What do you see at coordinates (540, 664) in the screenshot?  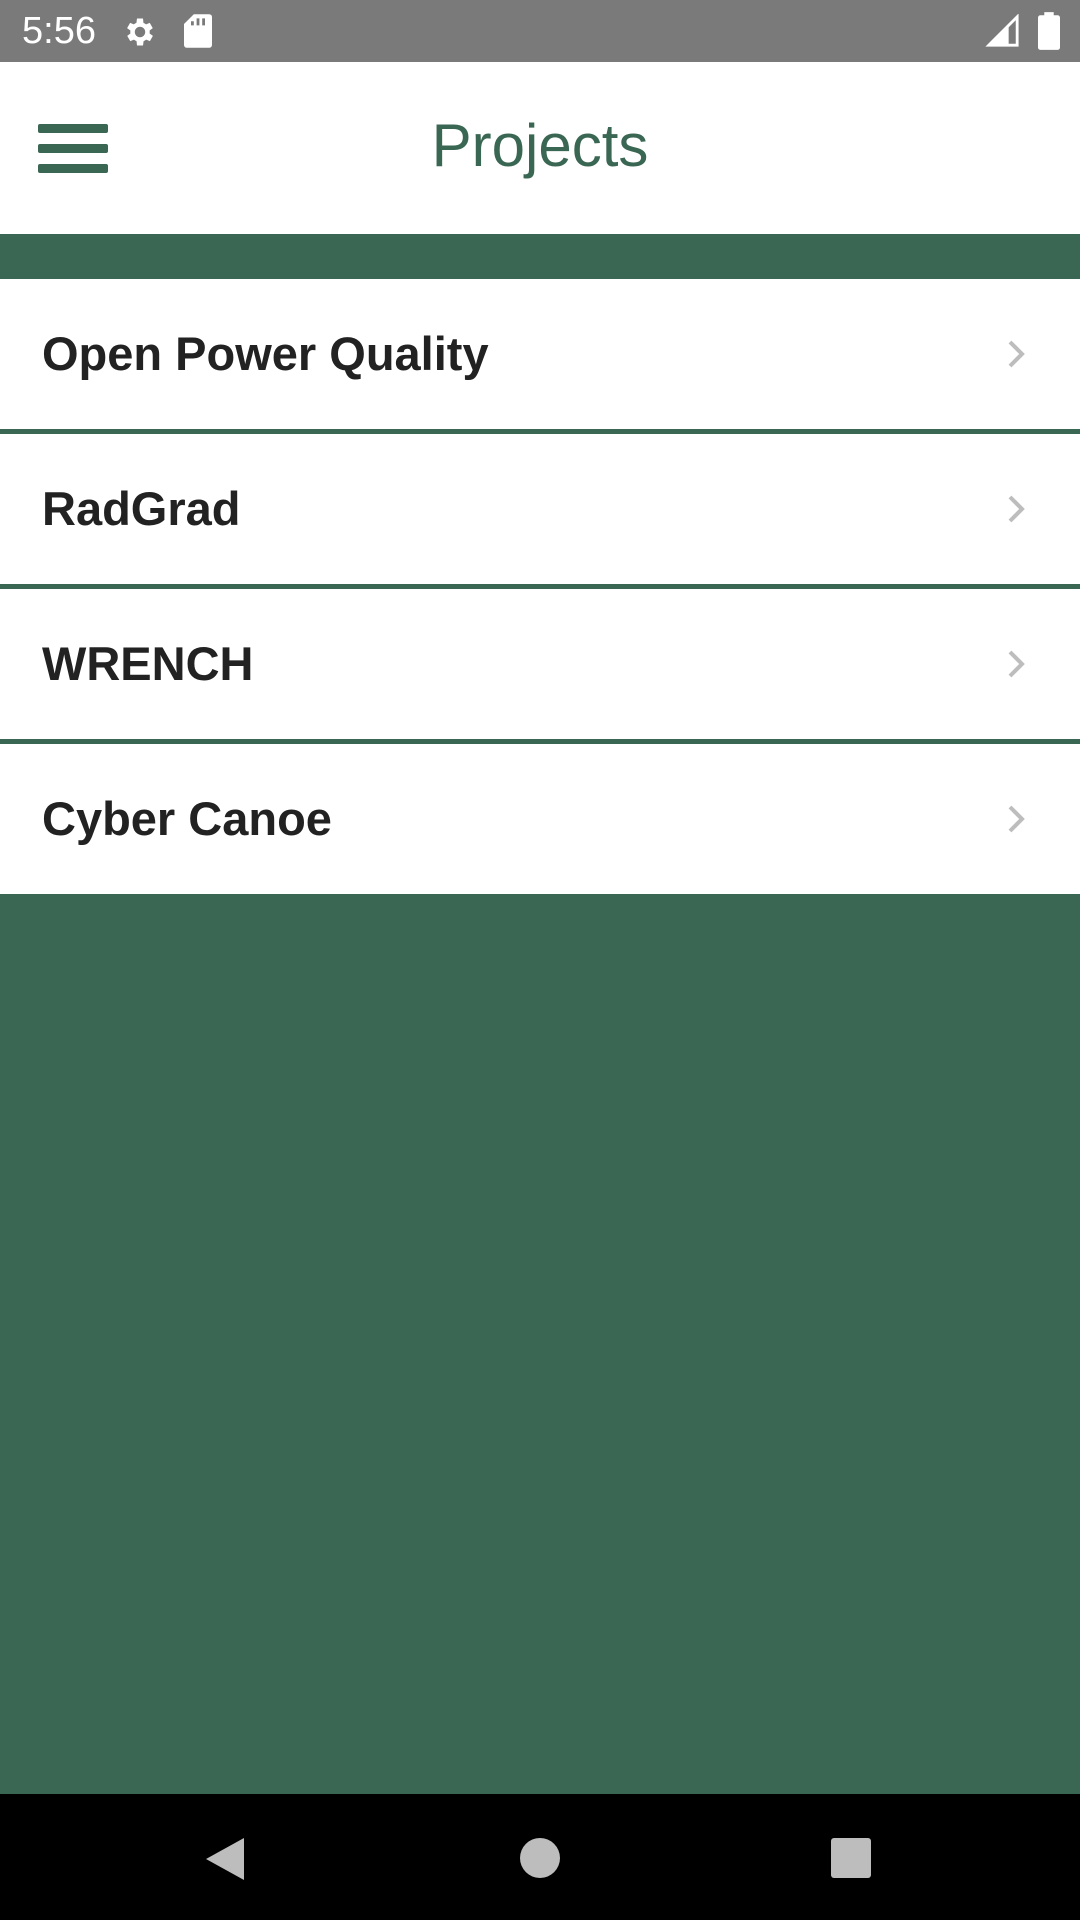 I see `list-item-wrench: WRENCH` at bounding box center [540, 664].